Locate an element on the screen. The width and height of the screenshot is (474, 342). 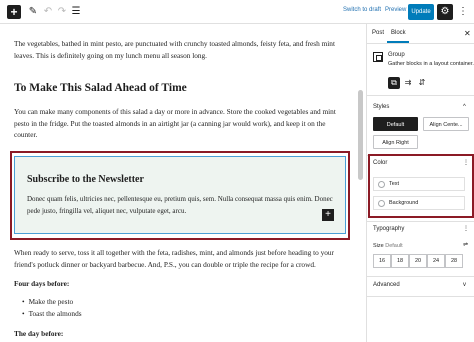
list-view-icon: ☰ is located at coordinates (76, 12).